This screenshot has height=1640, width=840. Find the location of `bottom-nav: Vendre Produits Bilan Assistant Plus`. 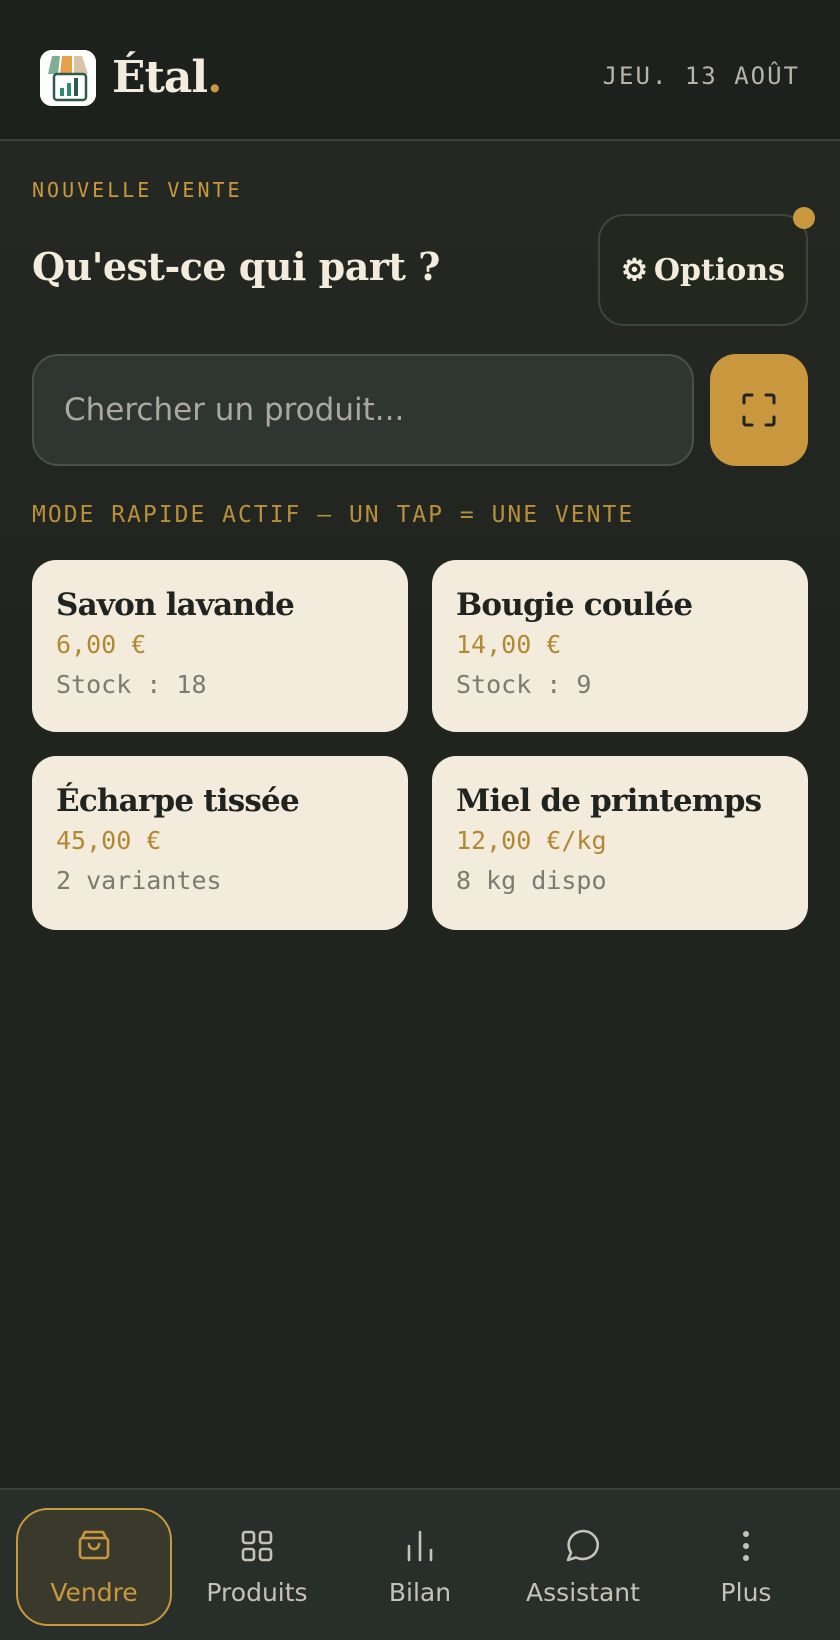

bottom-nav: Vendre Produits Bilan Assistant Plus is located at coordinates (420, 1564).